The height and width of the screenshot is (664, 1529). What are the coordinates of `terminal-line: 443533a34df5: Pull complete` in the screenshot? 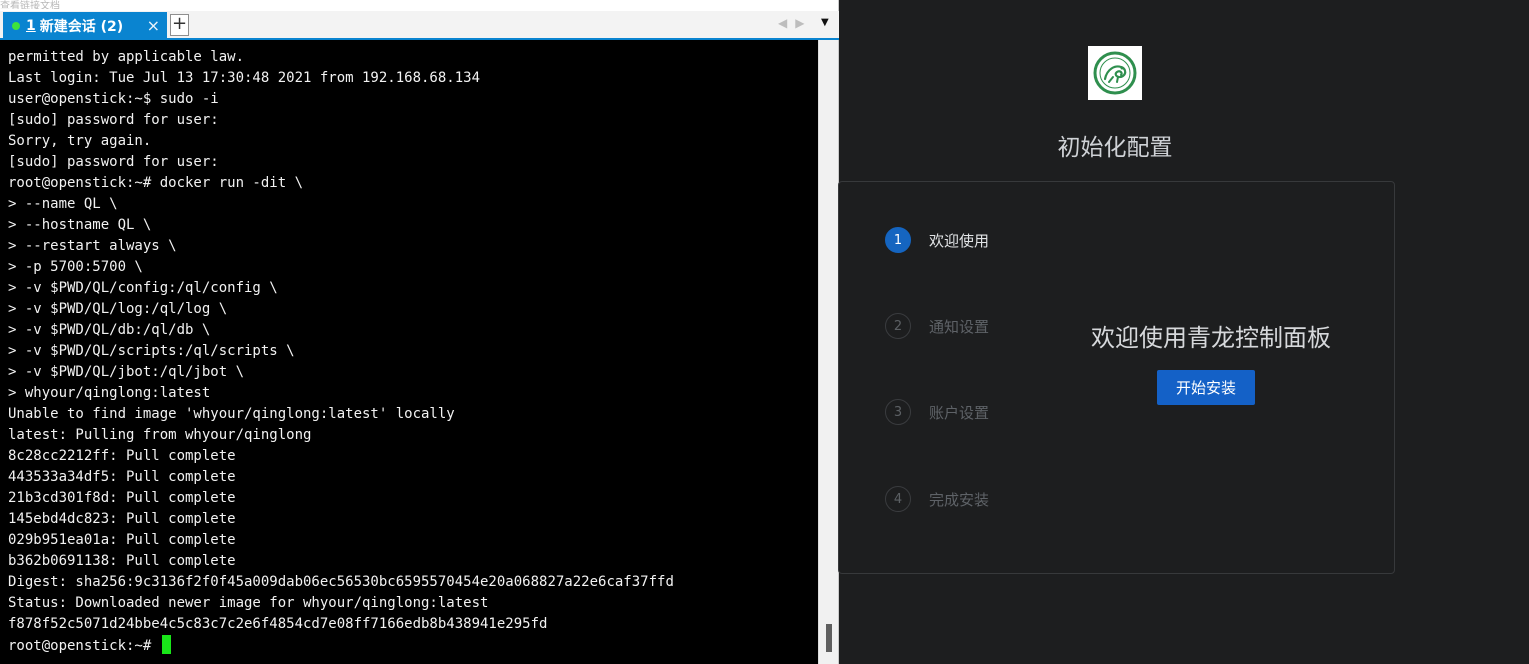 It's located at (122, 477).